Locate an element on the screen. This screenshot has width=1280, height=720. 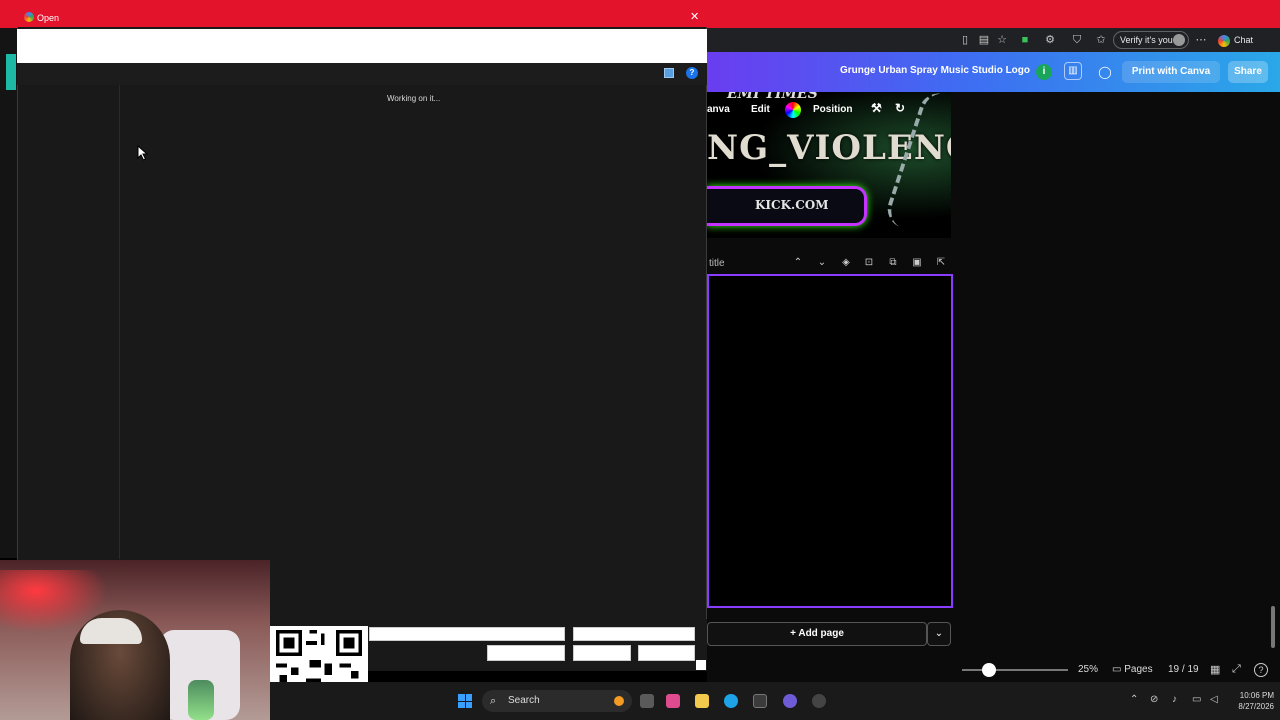
resize-grip is located at coordinates (701, 665).